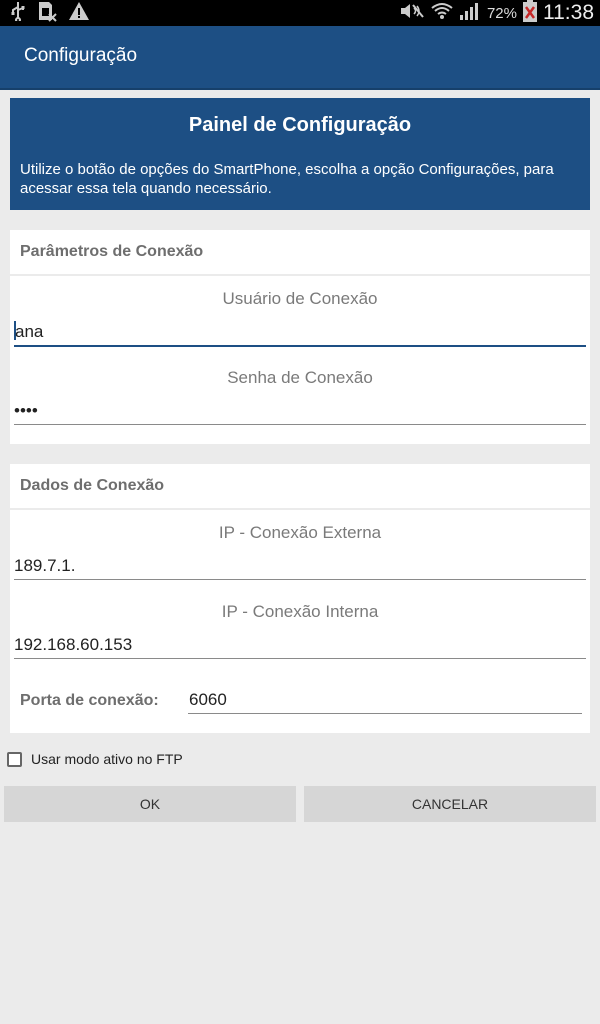 The width and height of the screenshot is (600, 1024). What do you see at coordinates (300, 487) in the screenshot?
I see `connection-data-title: Dados de Conexão` at bounding box center [300, 487].